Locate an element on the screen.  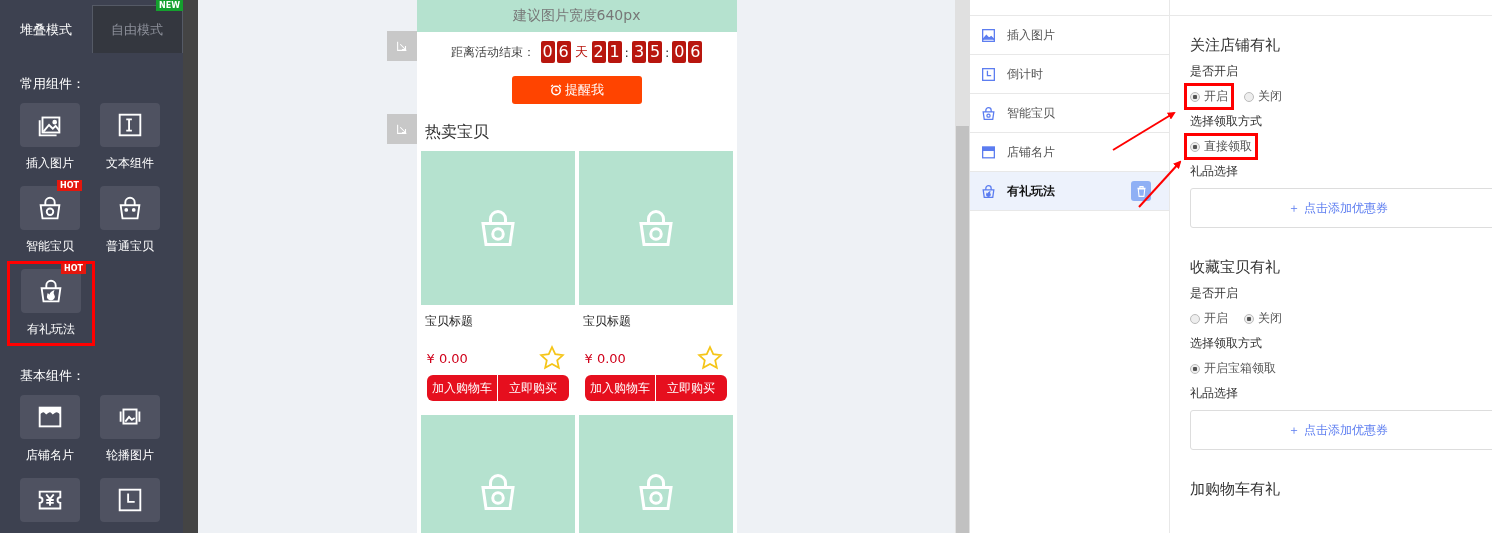
delete-button is located at coordinates (1141, 191).